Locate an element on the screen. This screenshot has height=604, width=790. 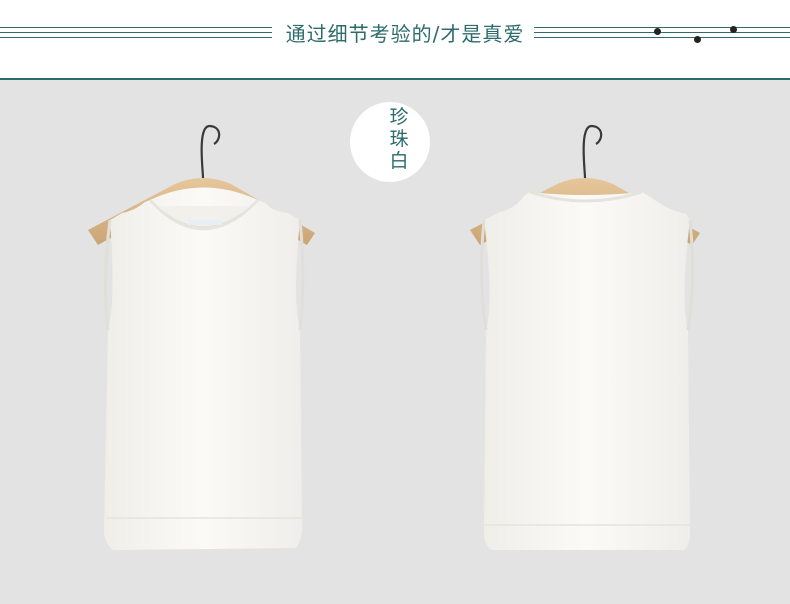
color-name-label: 珍珠白 is located at coordinates (399, 139).